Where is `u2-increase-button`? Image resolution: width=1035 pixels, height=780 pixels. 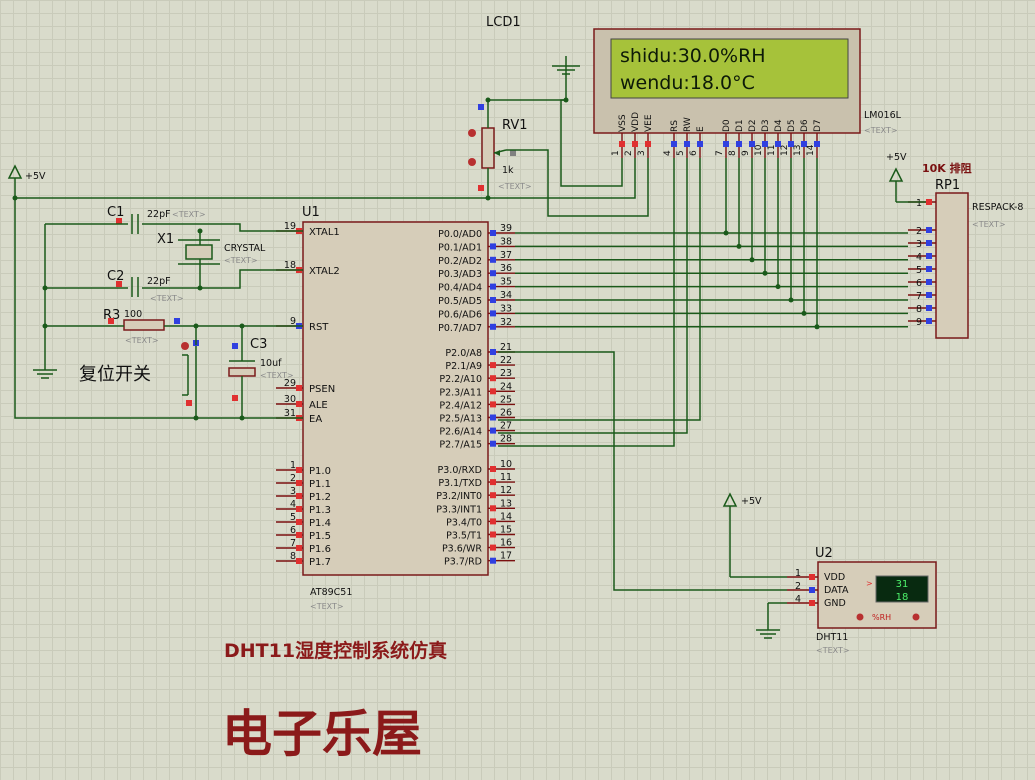
u2-increase-button is located at coordinates (916, 617).